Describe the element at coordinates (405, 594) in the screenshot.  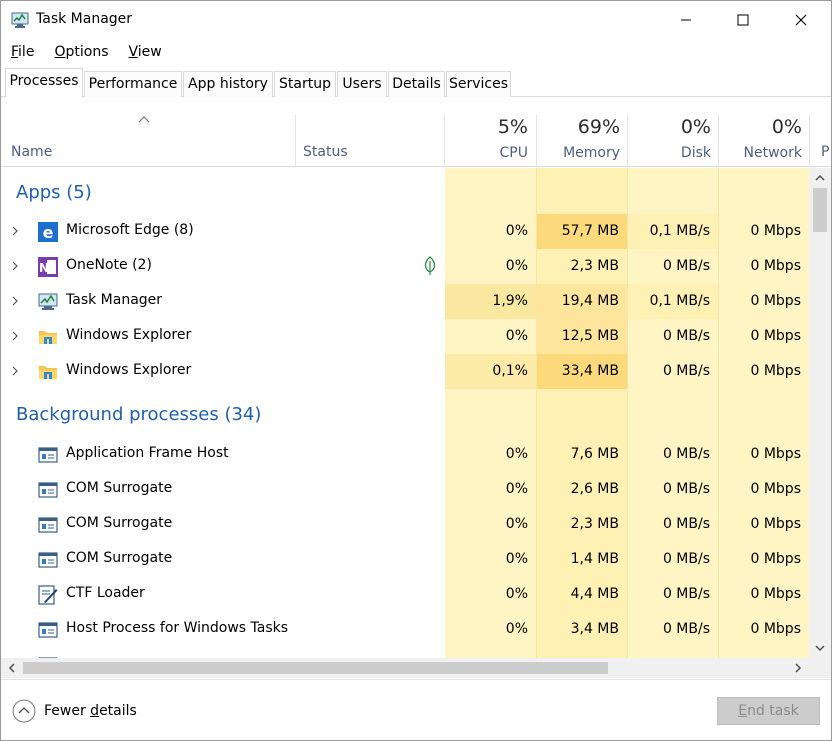
I see `table-row: CTF Loader 0% 4,4 MB 0 MB/s 0 Mbps` at that location.